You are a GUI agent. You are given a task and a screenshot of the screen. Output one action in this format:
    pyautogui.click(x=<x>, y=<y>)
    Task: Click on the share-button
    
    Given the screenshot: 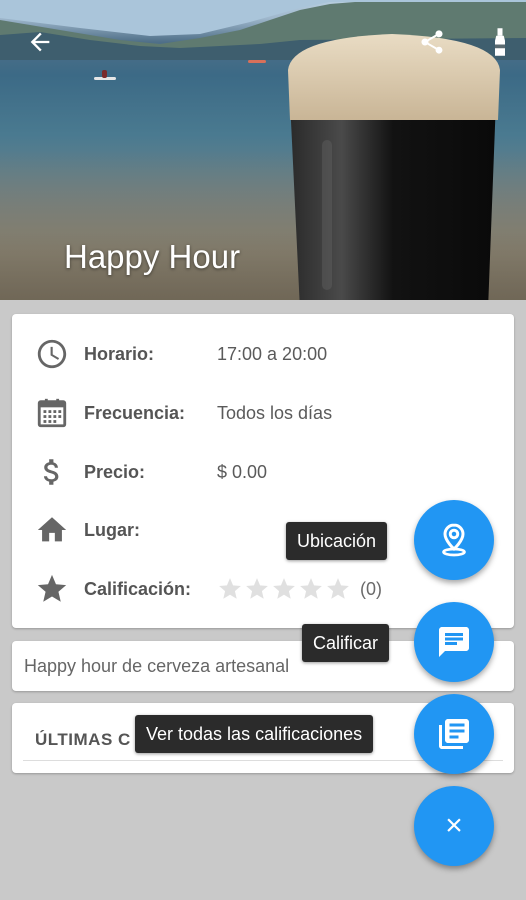 What is the action you would take?
    pyautogui.click(x=432, y=42)
    